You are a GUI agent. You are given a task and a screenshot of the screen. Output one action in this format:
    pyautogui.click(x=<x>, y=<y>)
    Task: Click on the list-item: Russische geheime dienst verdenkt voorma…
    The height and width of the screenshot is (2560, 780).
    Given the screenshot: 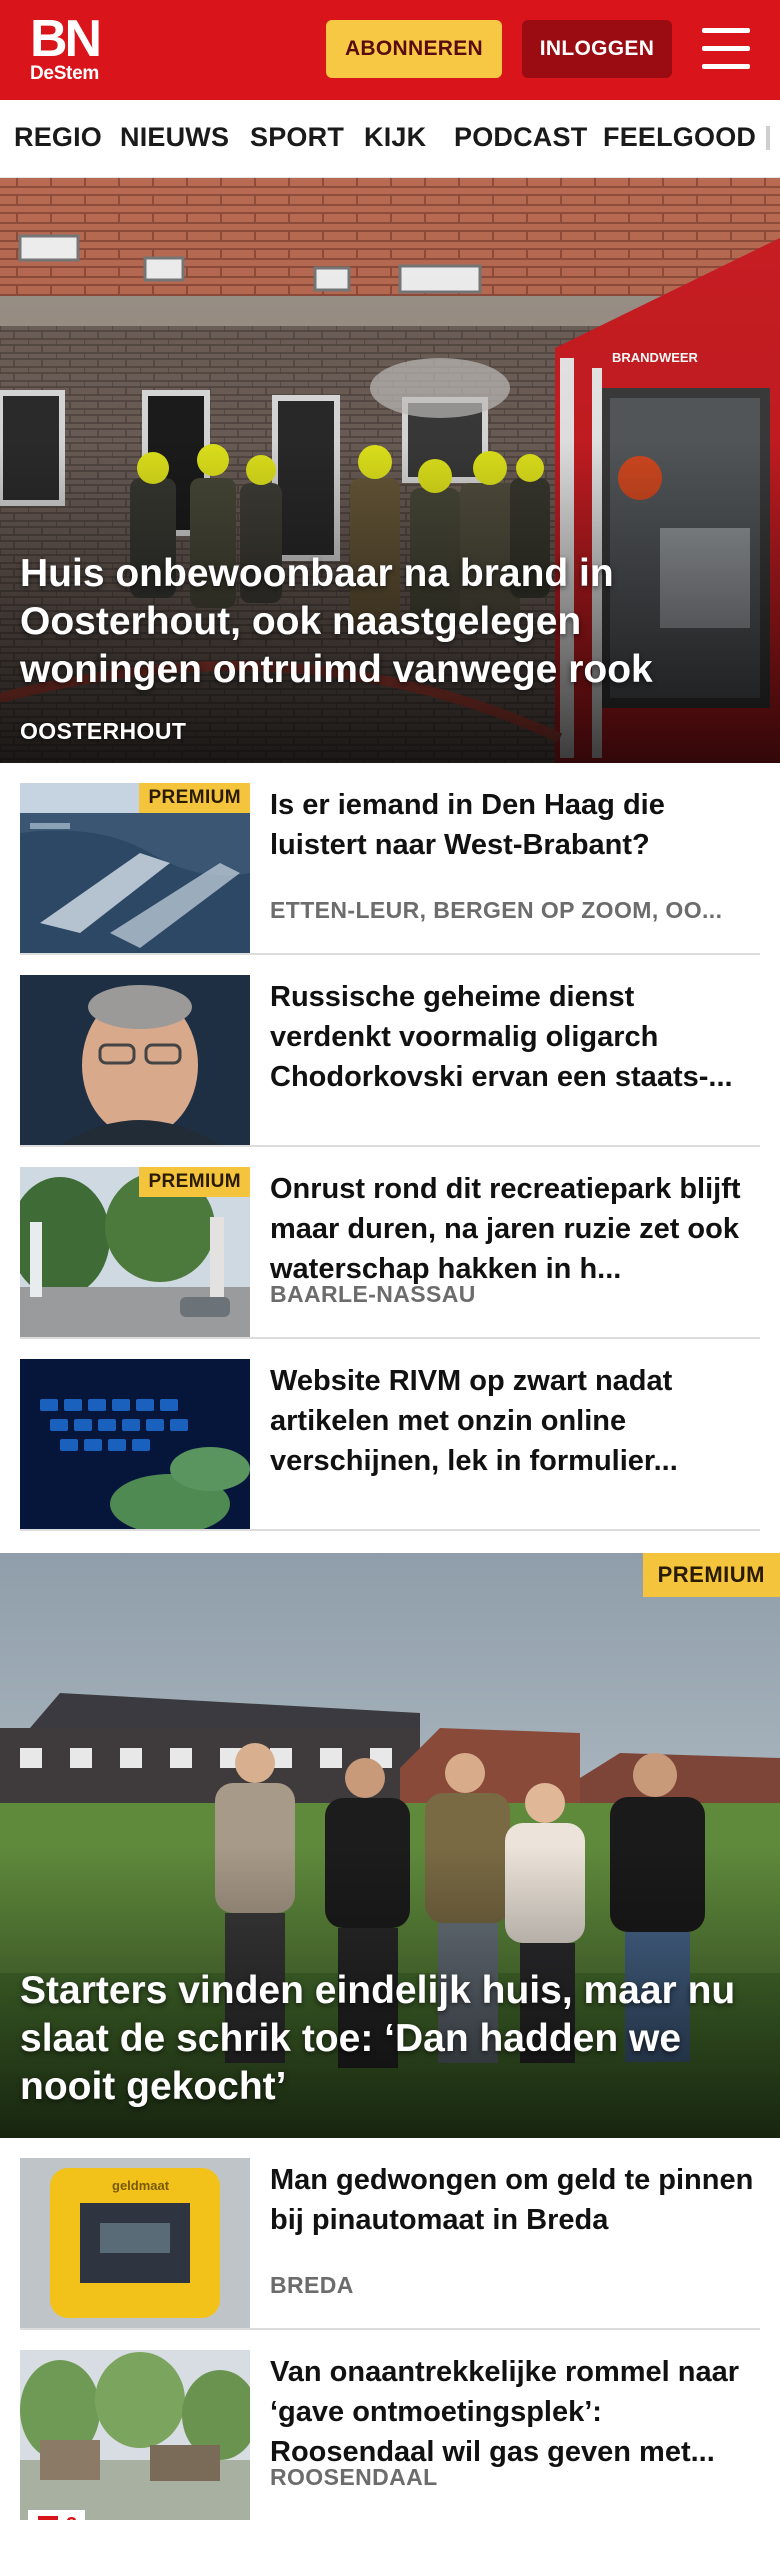 What is the action you would take?
    pyautogui.click(x=390, y=1051)
    